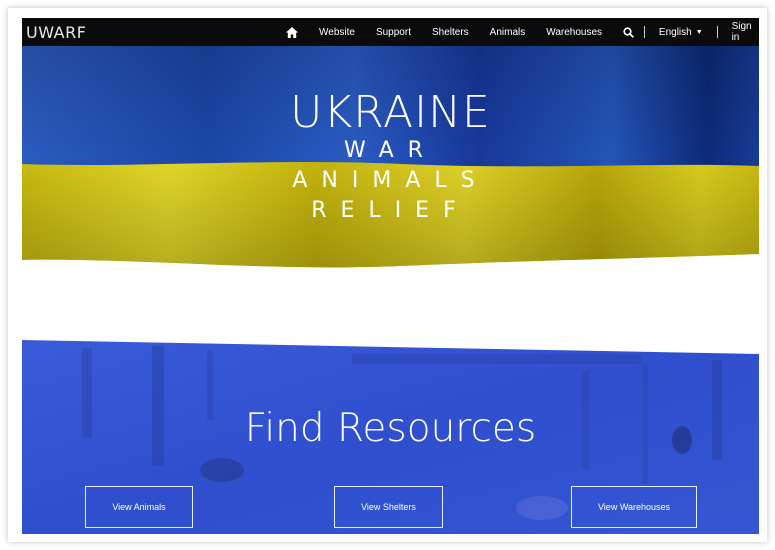 The height and width of the screenshot is (550, 775). What do you see at coordinates (699, 32) in the screenshot?
I see `caret-down-icon: ▼` at bounding box center [699, 32].